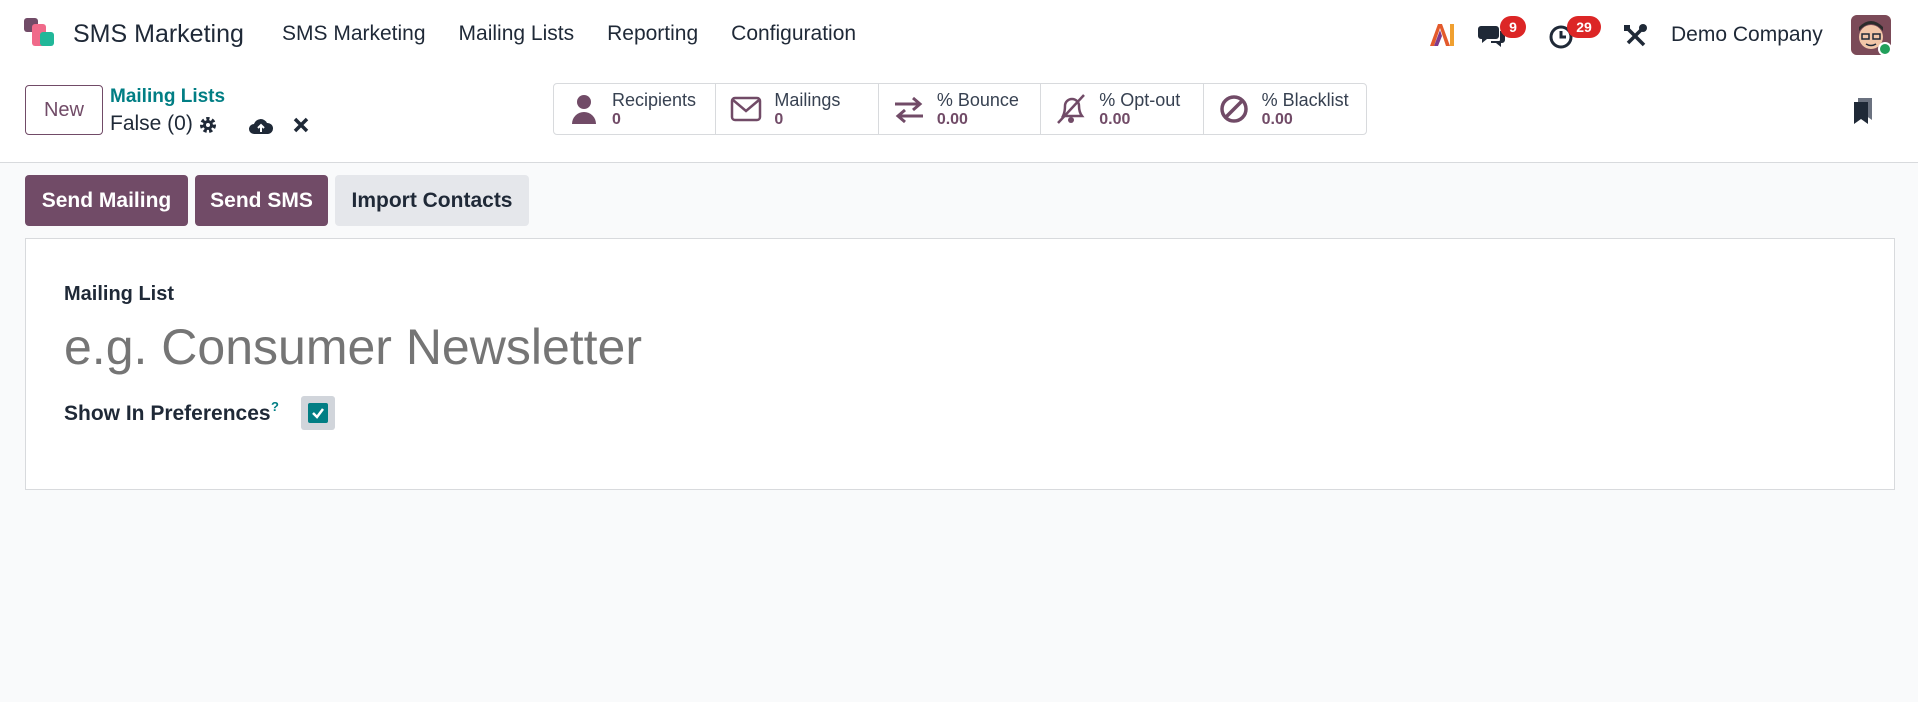 The width and height of the screenshot is (1918, 702). I want to click on ban-icon, so click(1233, 109).